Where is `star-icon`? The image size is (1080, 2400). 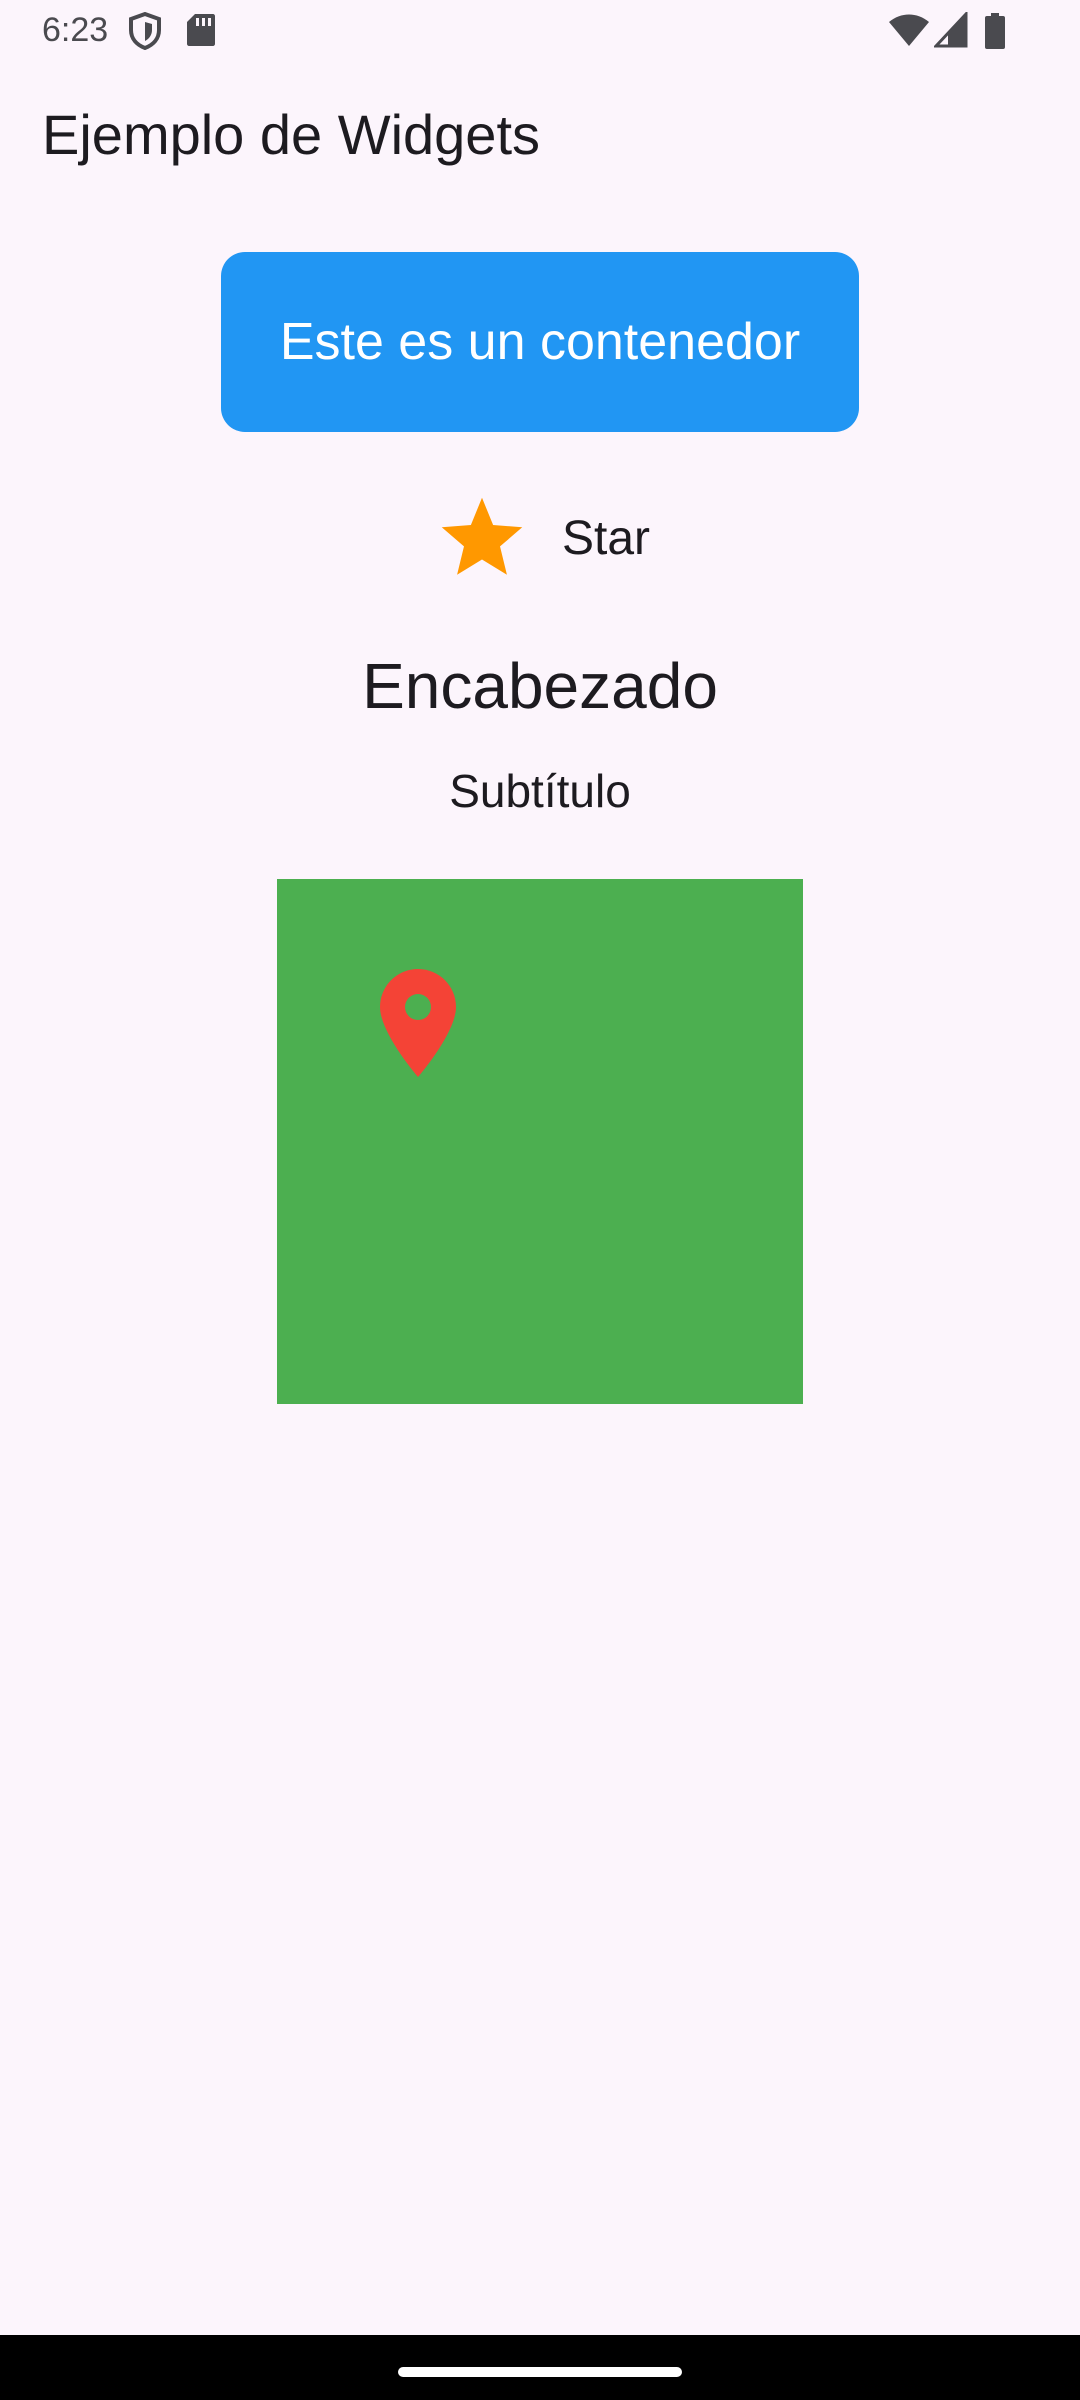 star-icon is located at coordinates (482, 538).